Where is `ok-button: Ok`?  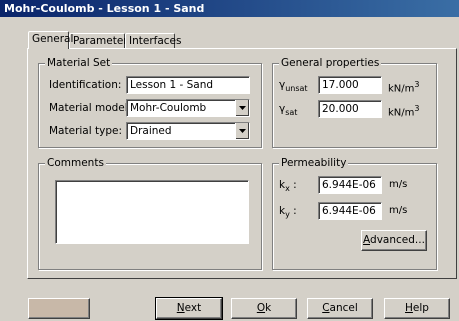
ok-button: Ok is located at coordinates (264, 308).